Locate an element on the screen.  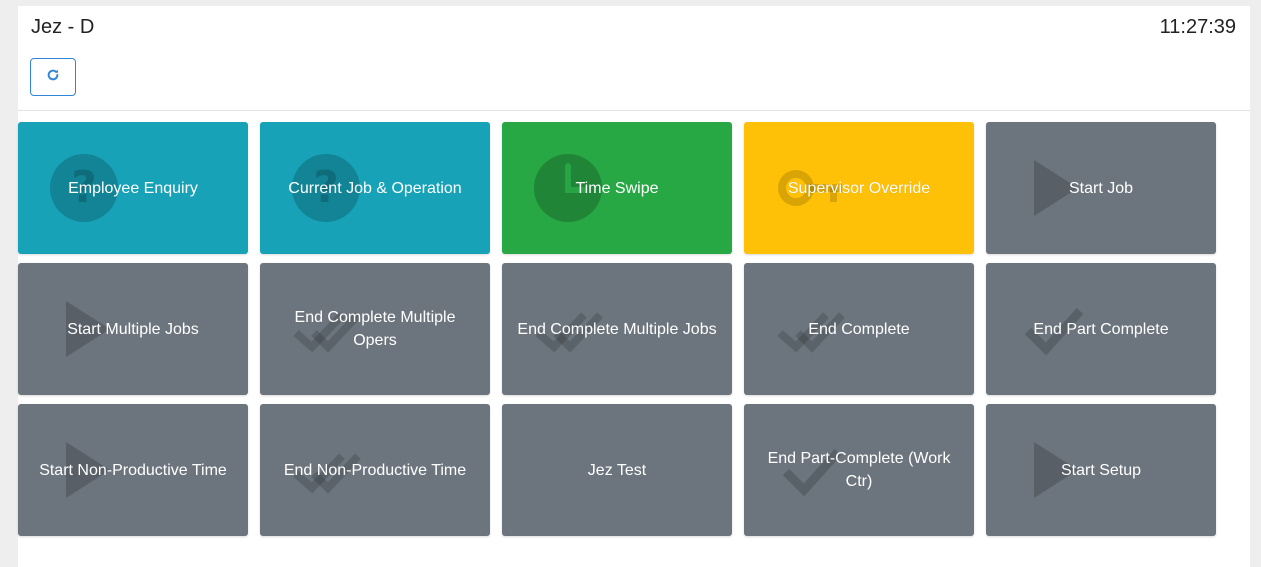
tile-label: Employee Enquiry is located at coordinates (133, 188).